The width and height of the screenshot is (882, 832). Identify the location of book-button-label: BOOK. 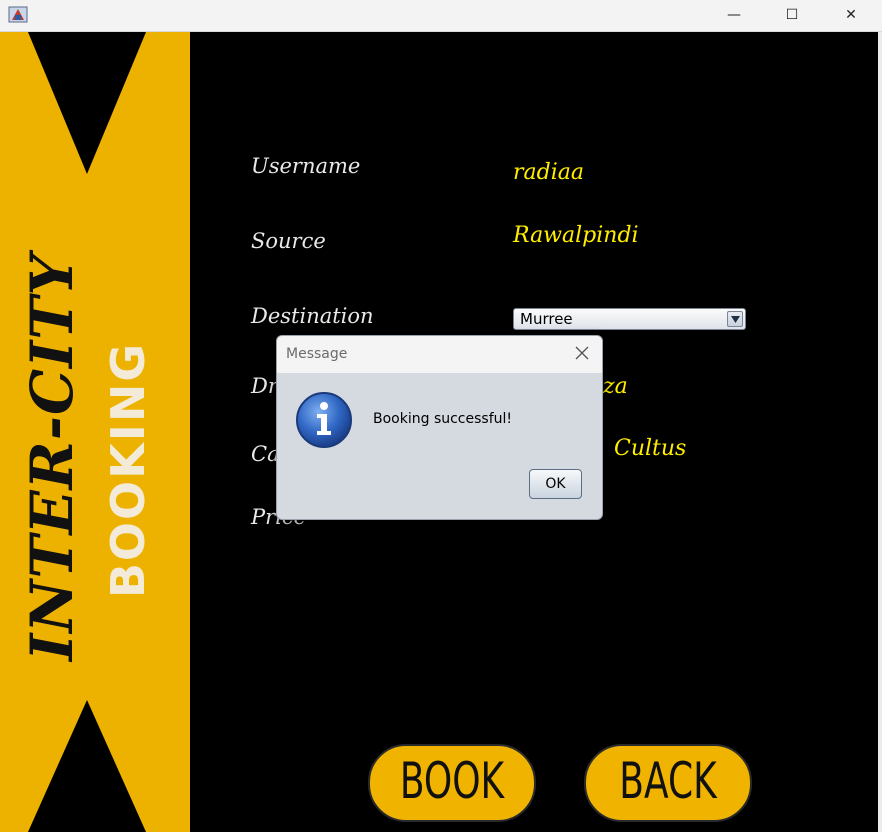
(452, 781).